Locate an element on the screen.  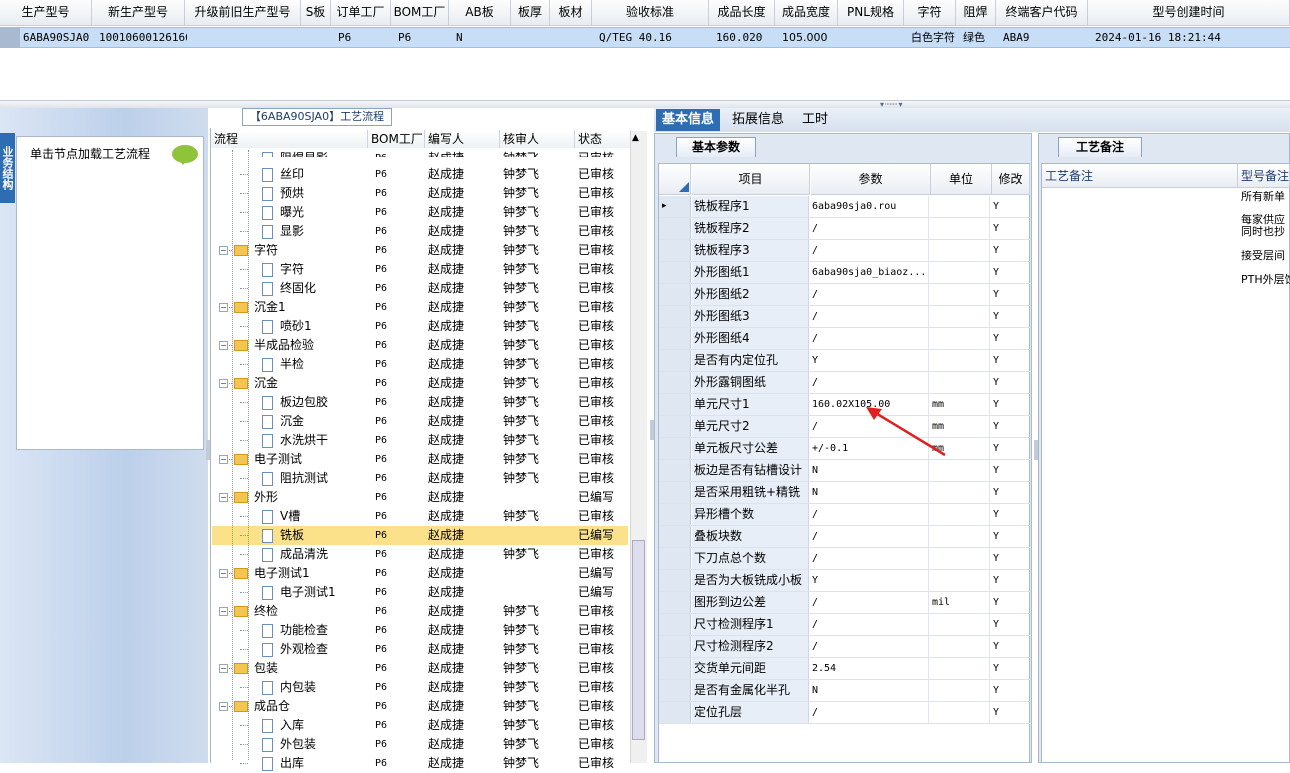
top-cell: 105.000 is located at coordinates (809, 37).